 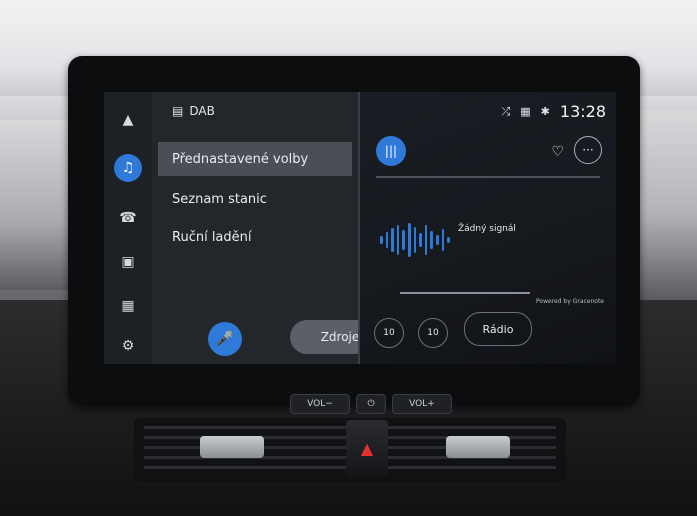 I want to click on menu-item-label: Přednastavené volby, so click(x=240, y=159).